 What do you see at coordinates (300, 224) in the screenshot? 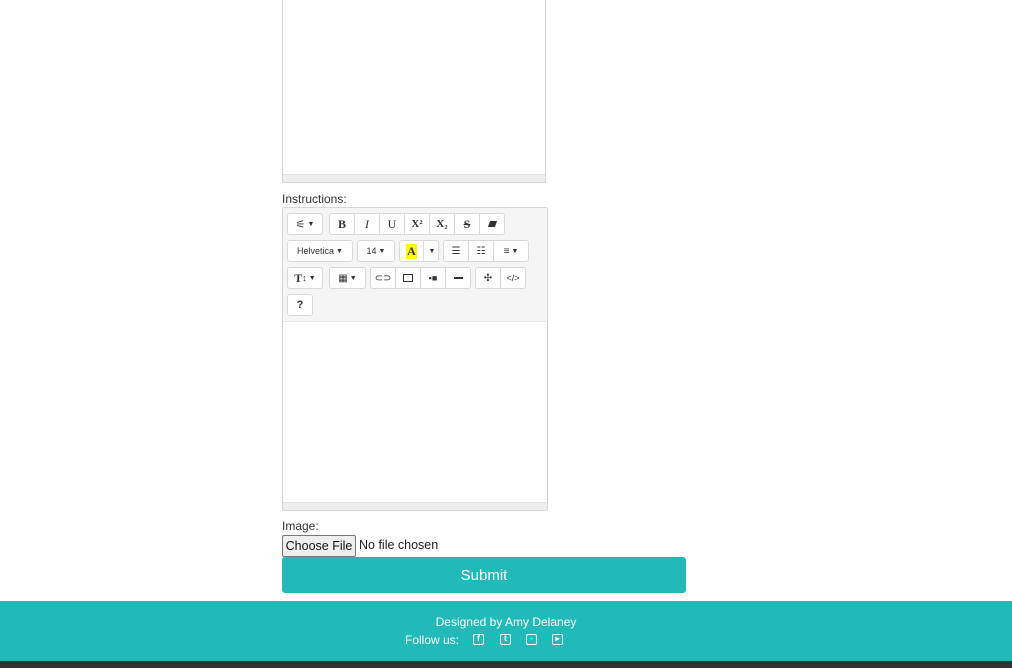
I see `magic-wand-icon: ⚟` at bounding box center [300, 224].